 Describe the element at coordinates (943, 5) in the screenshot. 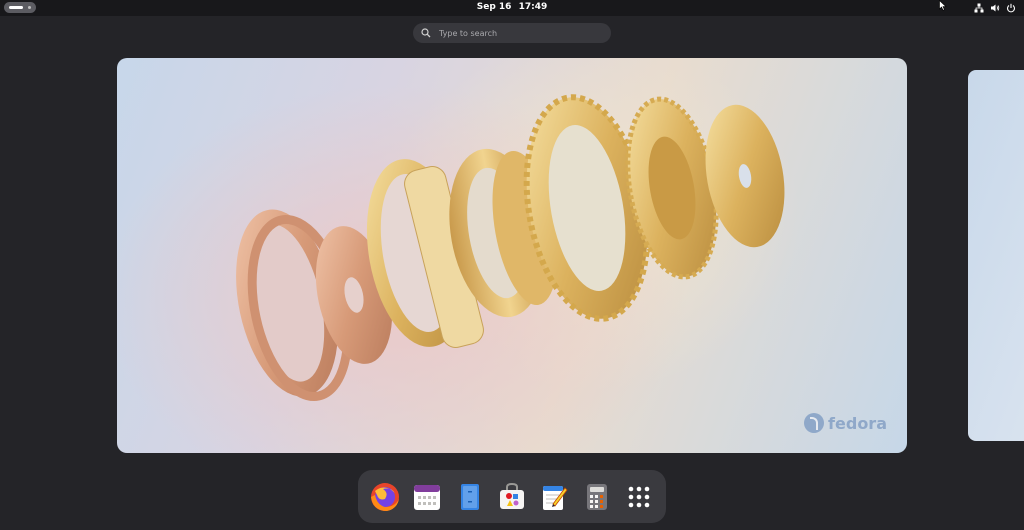

I see `mouse-cursor-icon` at that location.